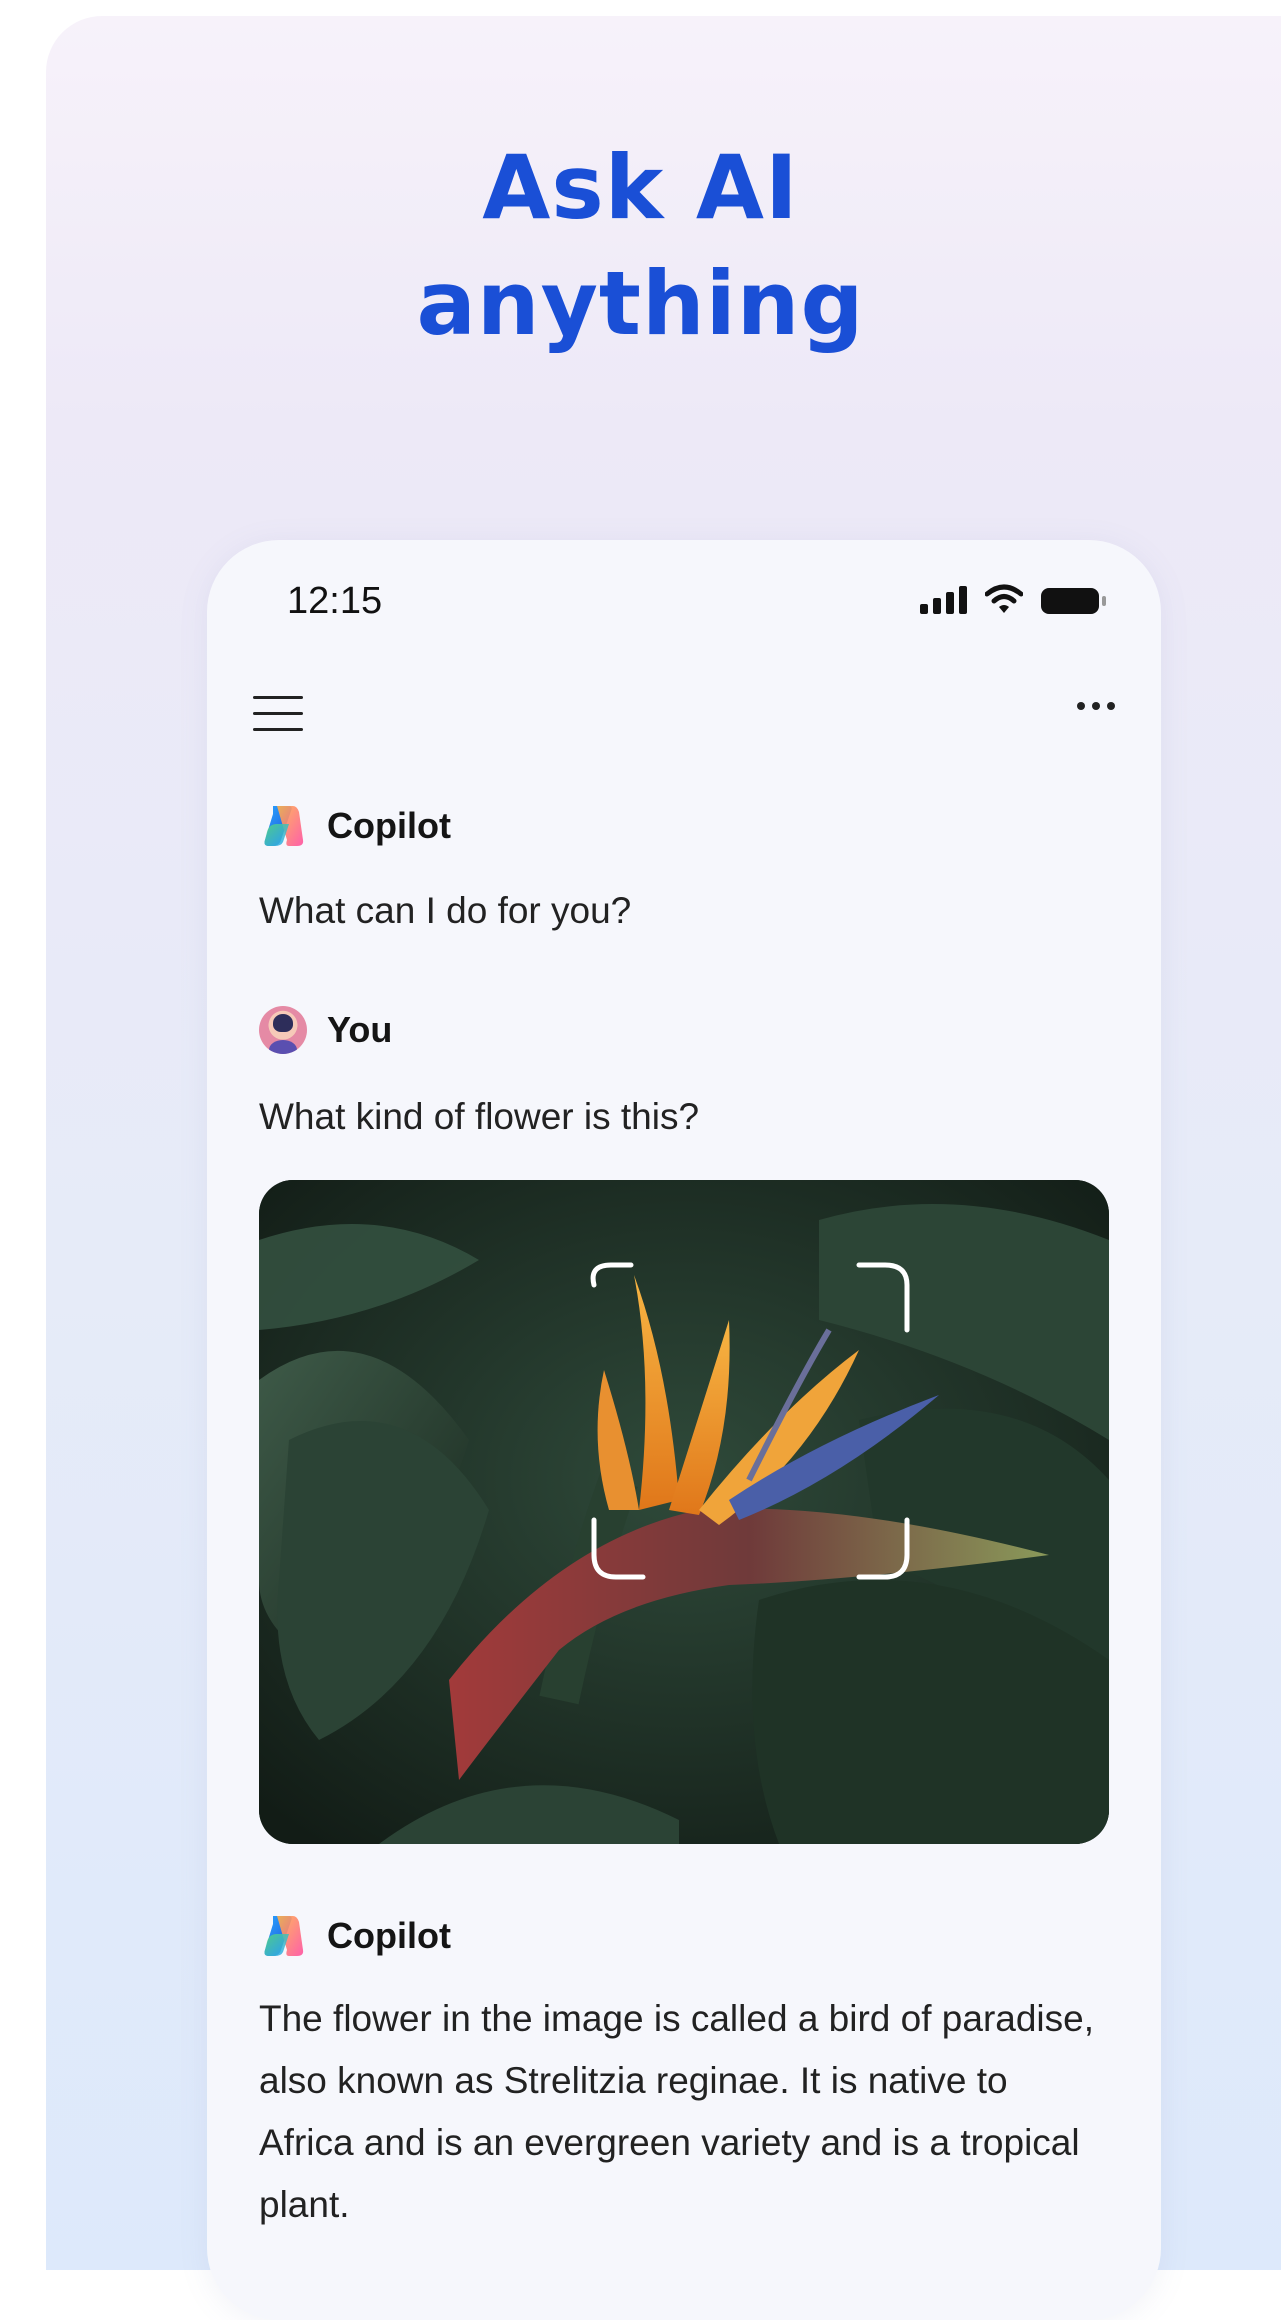  What do you see at coordinates (283, 1030) in the screenshot?
I see `user-avatar` at bounding box center [283, 1030].